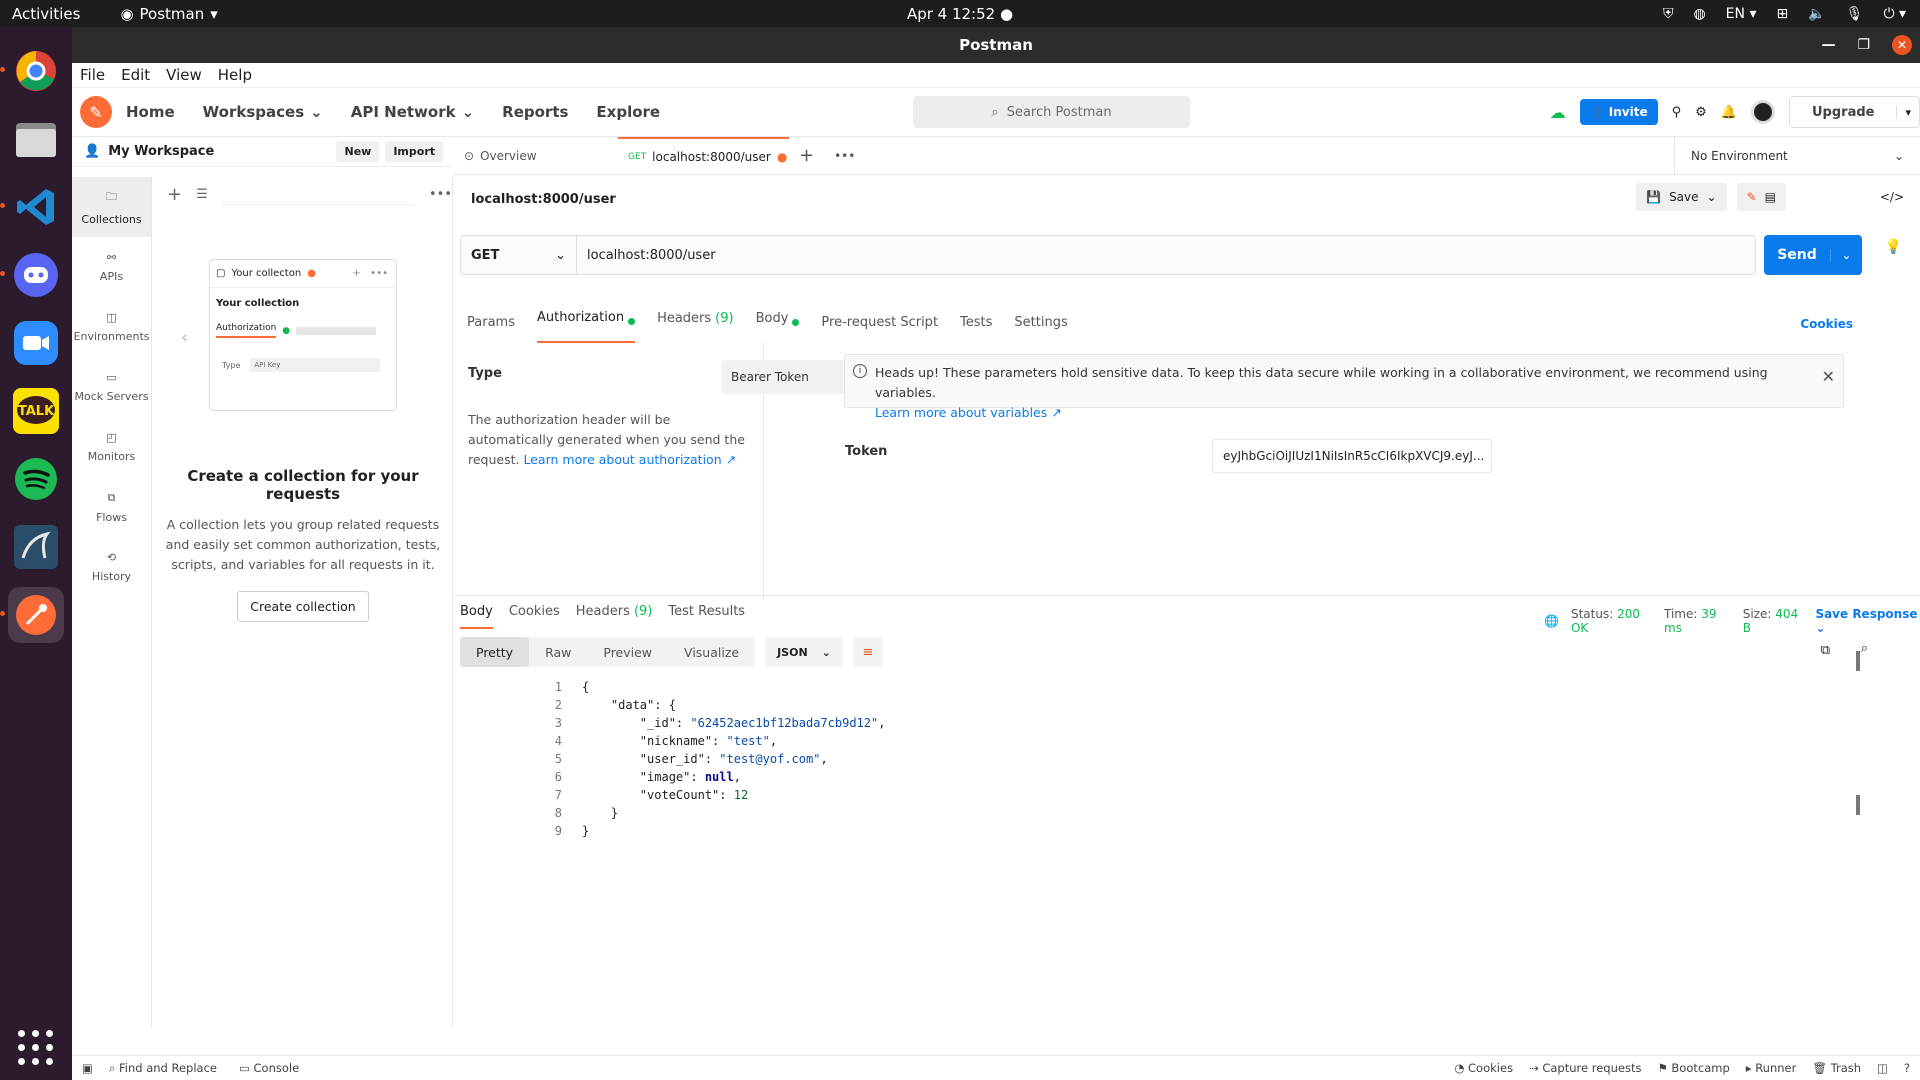  I want to click on invite-button: 👤 Invite, so click(1618, 112).